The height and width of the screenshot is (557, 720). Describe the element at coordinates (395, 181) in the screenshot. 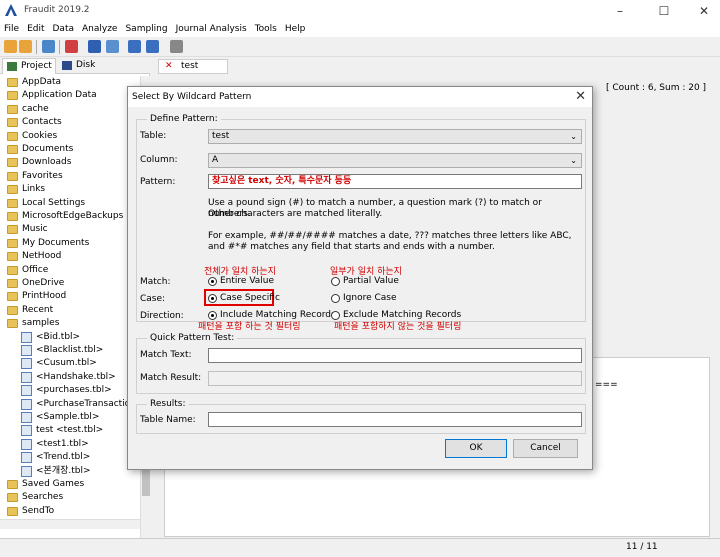

I see `pattern-input: 찾고싶은 text, 숫자, 특수문자 등등` at that location.